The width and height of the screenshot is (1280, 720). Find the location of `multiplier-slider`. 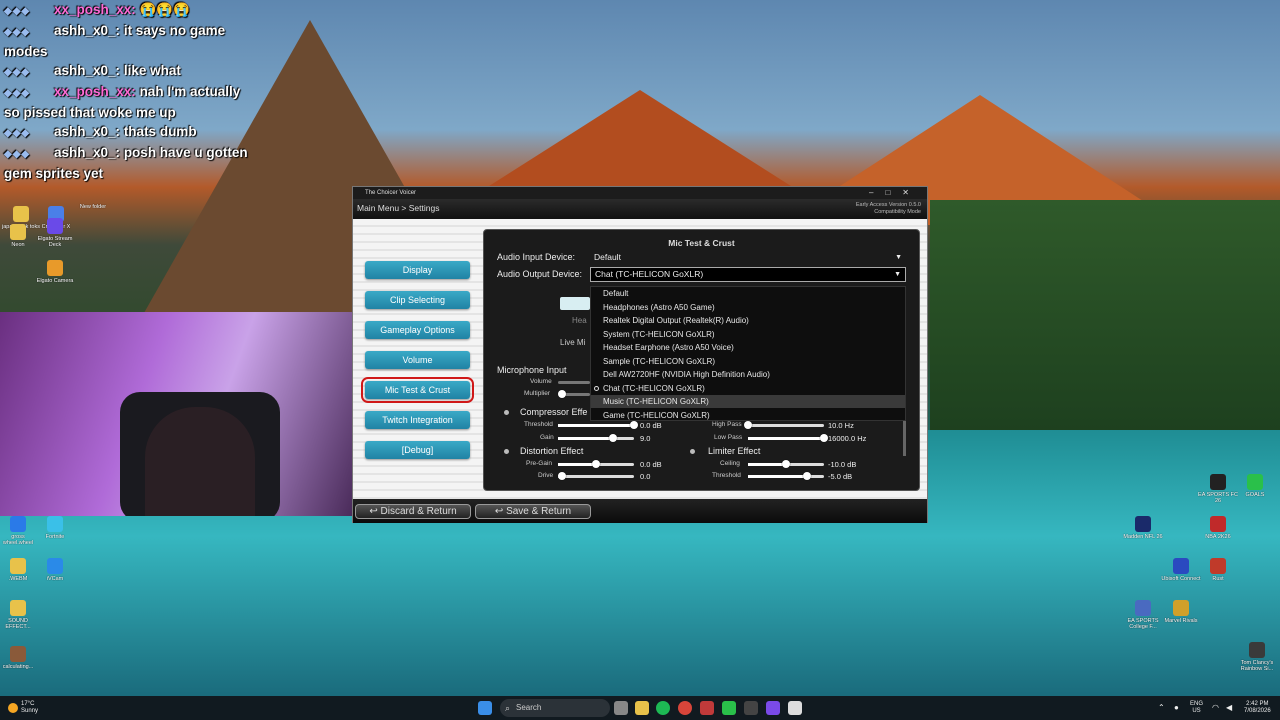

multiplier-slider is located at coordinates (574, 394).